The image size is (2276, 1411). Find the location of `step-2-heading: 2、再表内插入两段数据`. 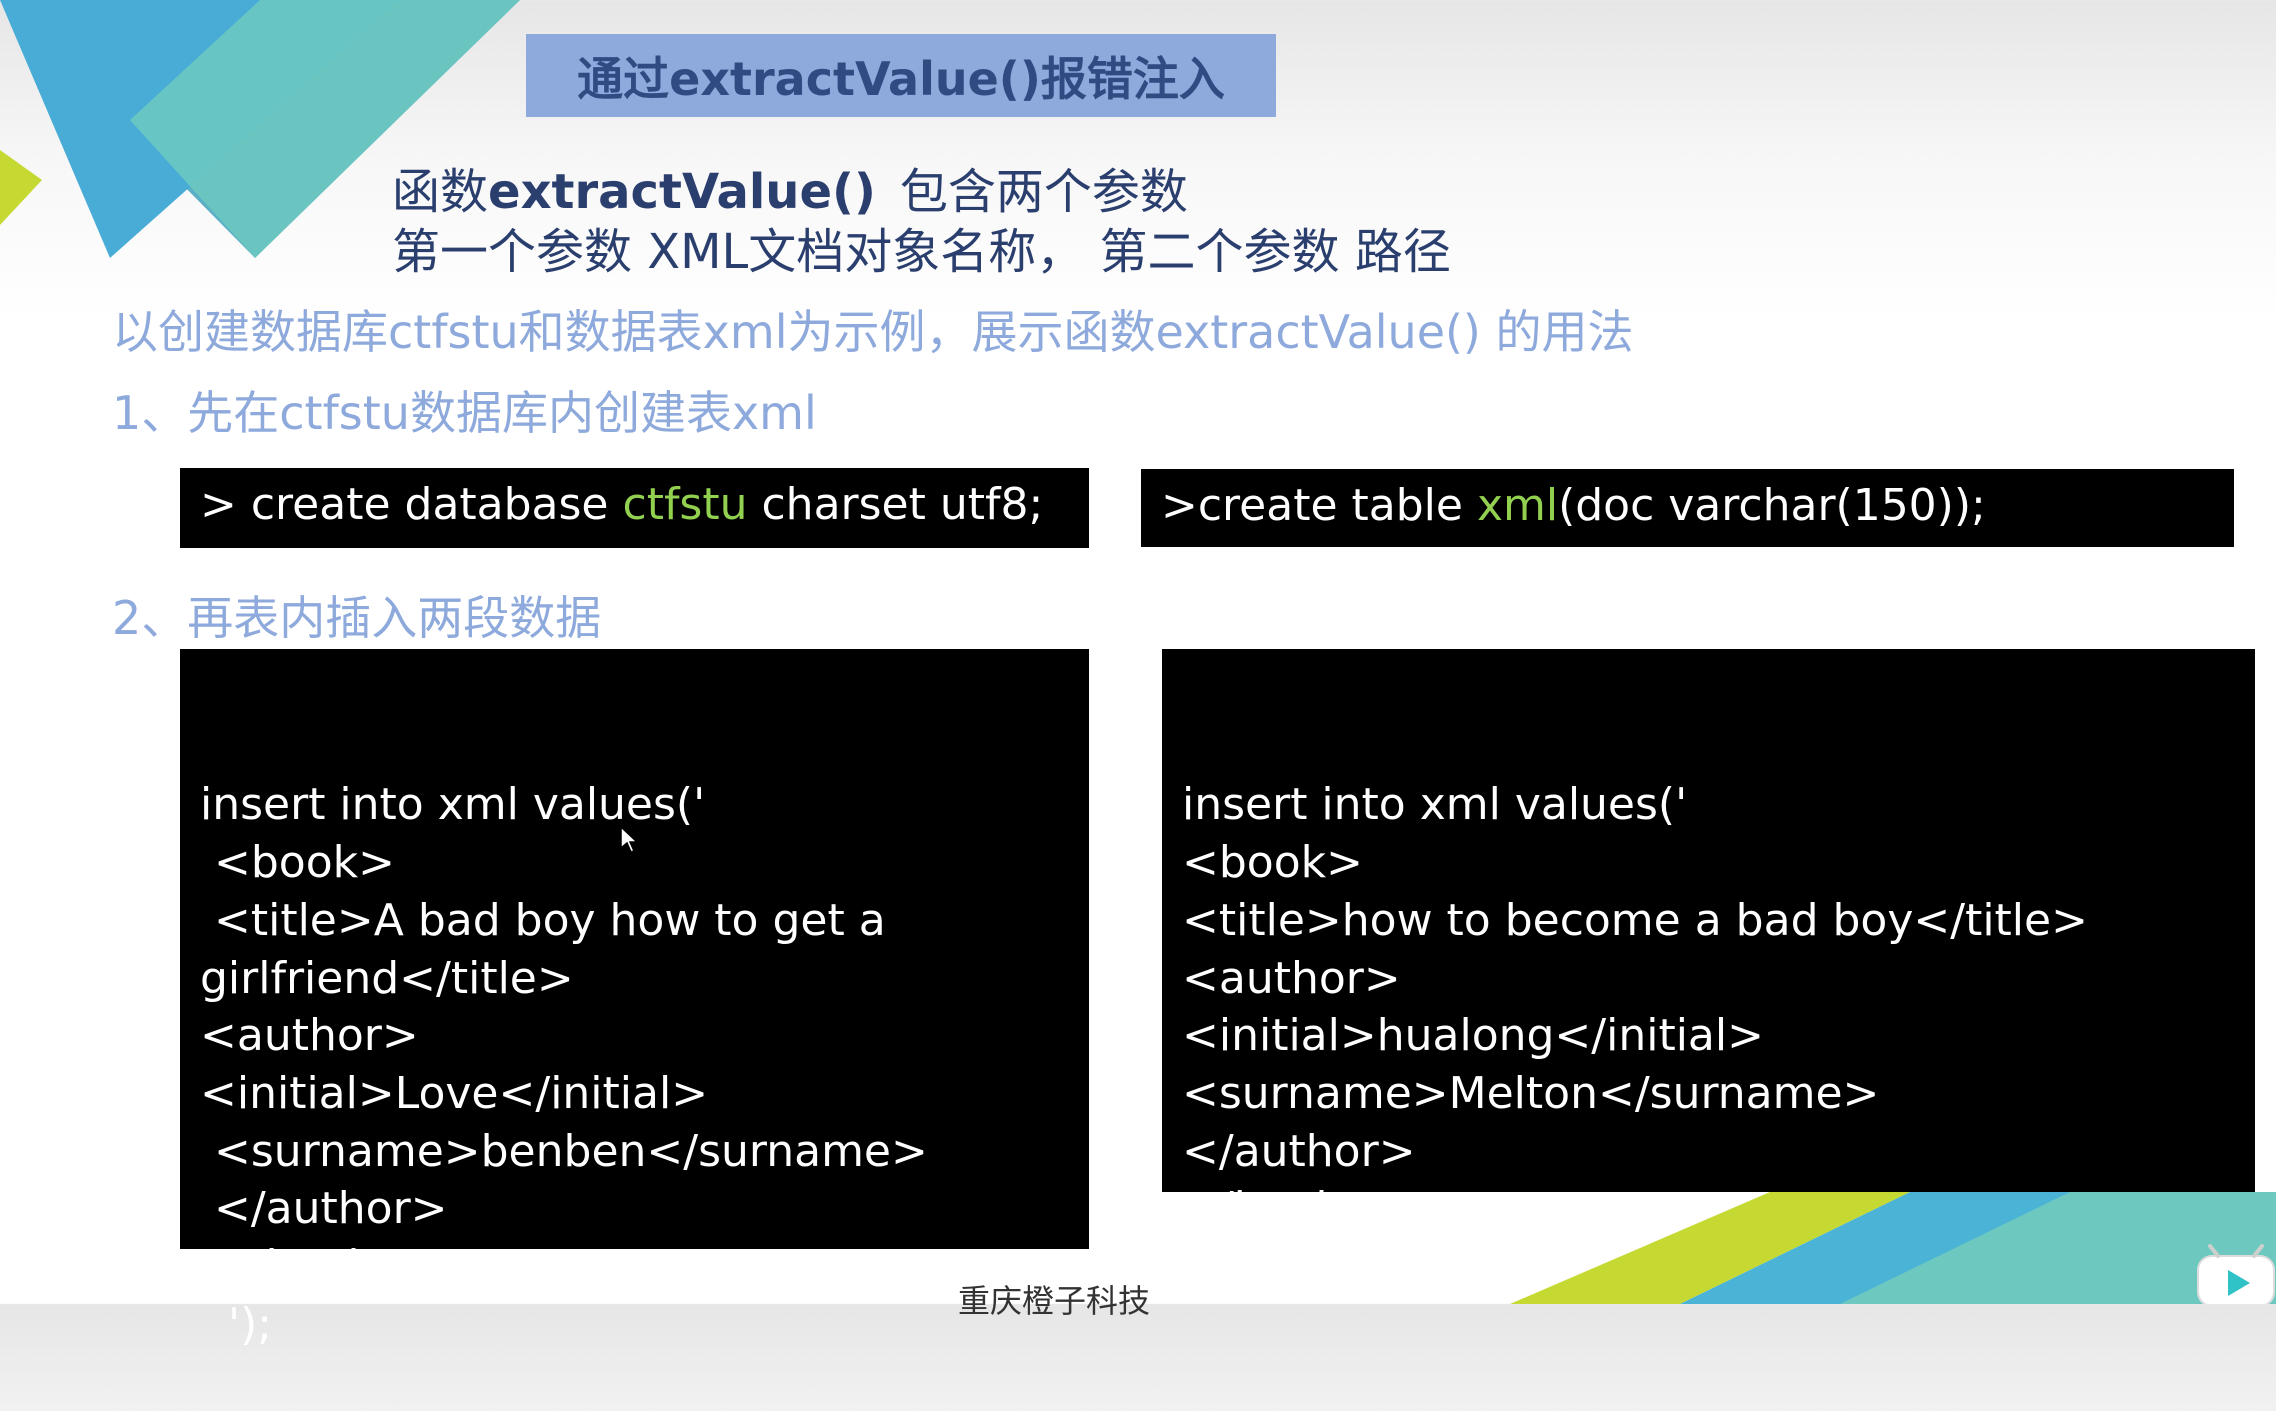

step-2-heading: 2、再表内插入两段数据 is located at coordinates (357, 618).